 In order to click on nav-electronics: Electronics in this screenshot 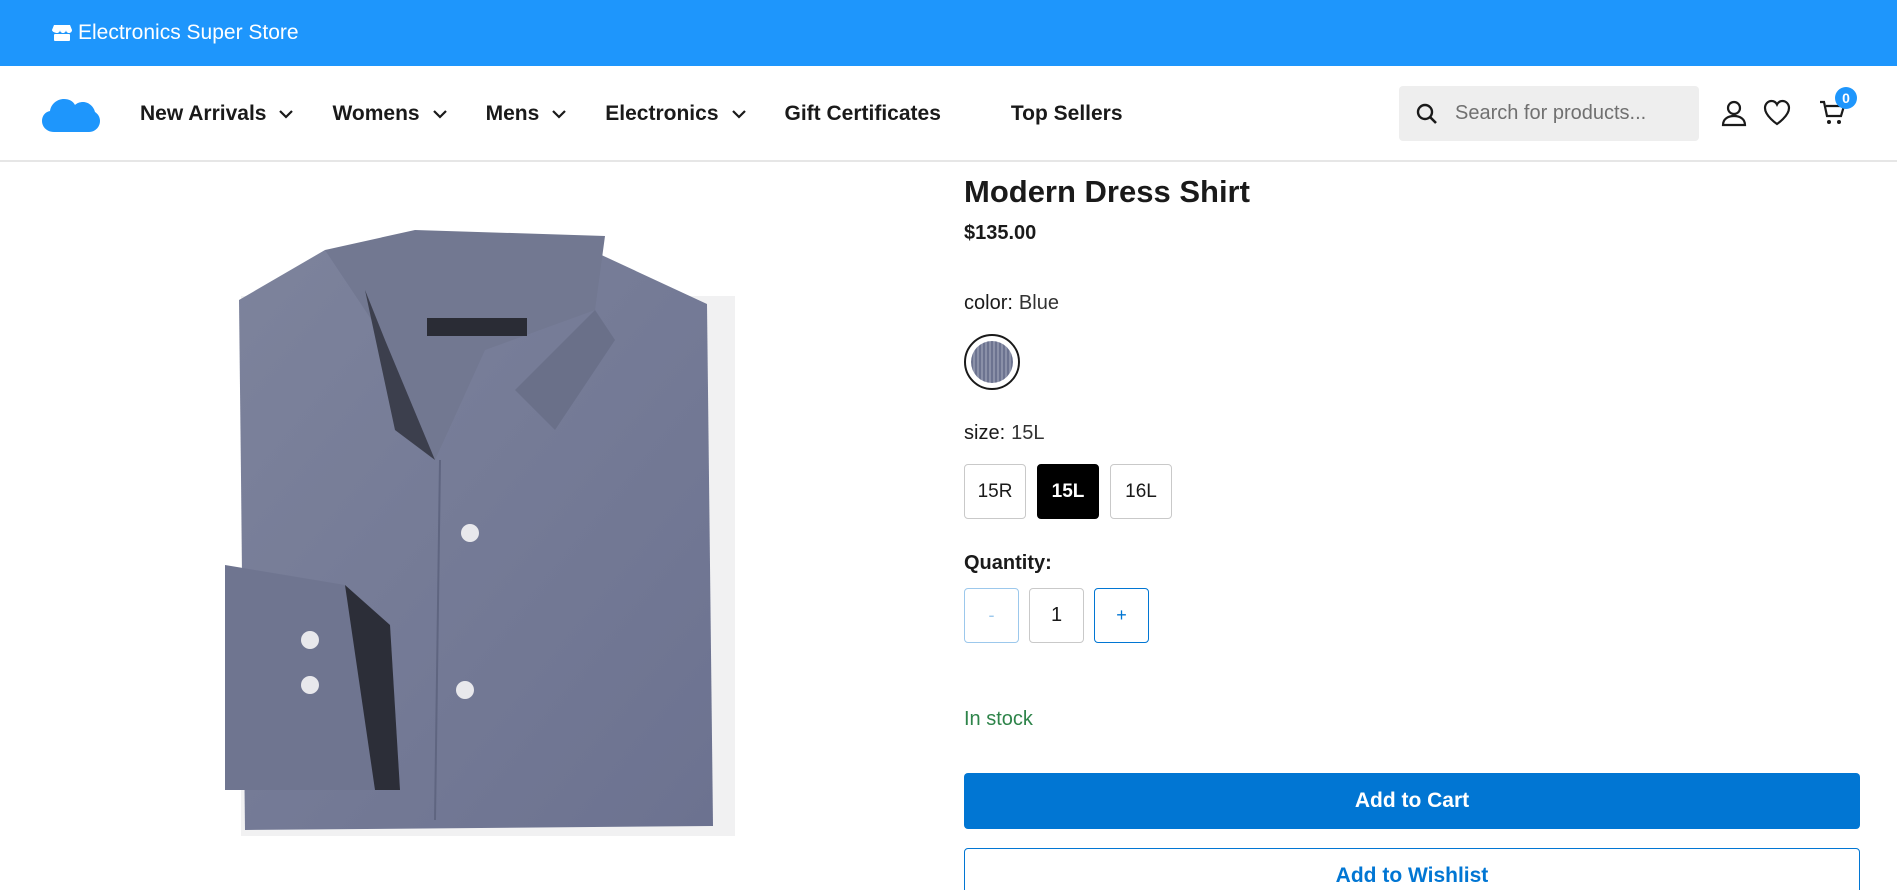, I will do `click(675, 114)`.